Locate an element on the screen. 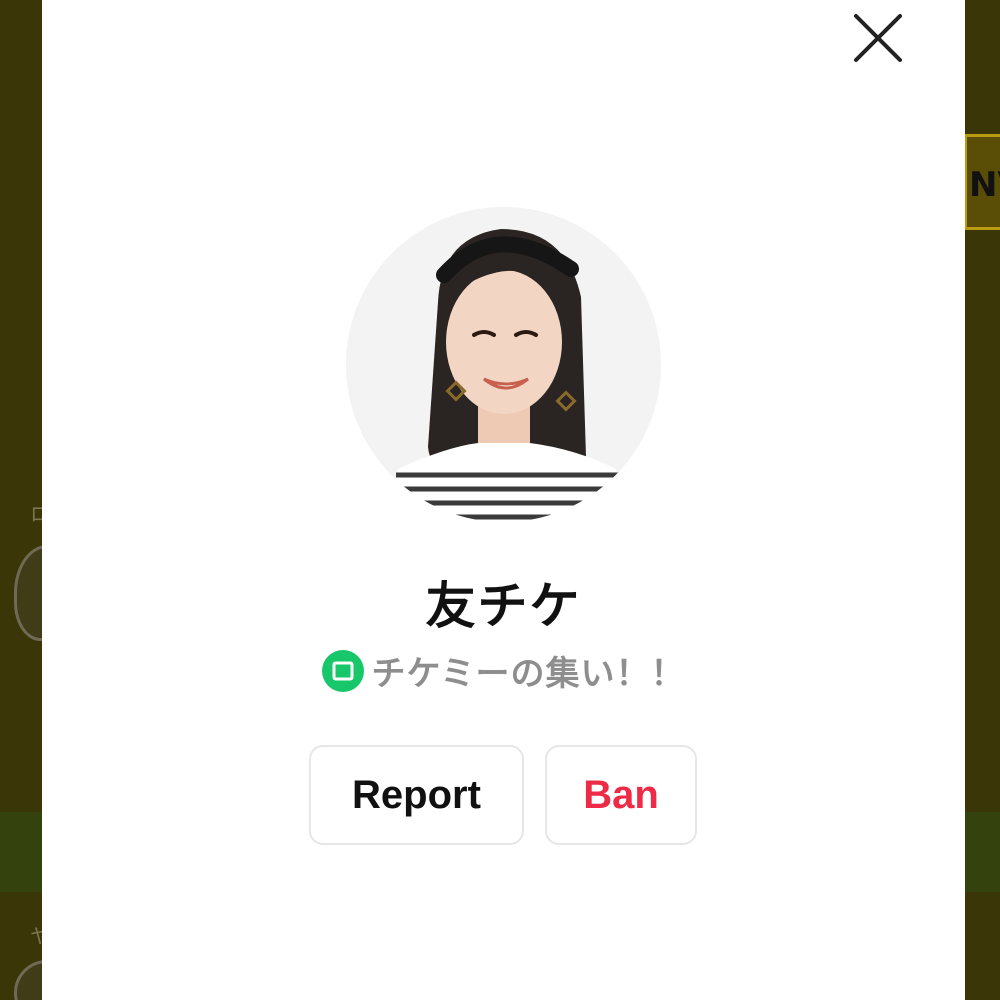 Image resolution: width=1000 pixels, height=1000 pixels. ban-button: Ban is located at coordinates (621, 795).